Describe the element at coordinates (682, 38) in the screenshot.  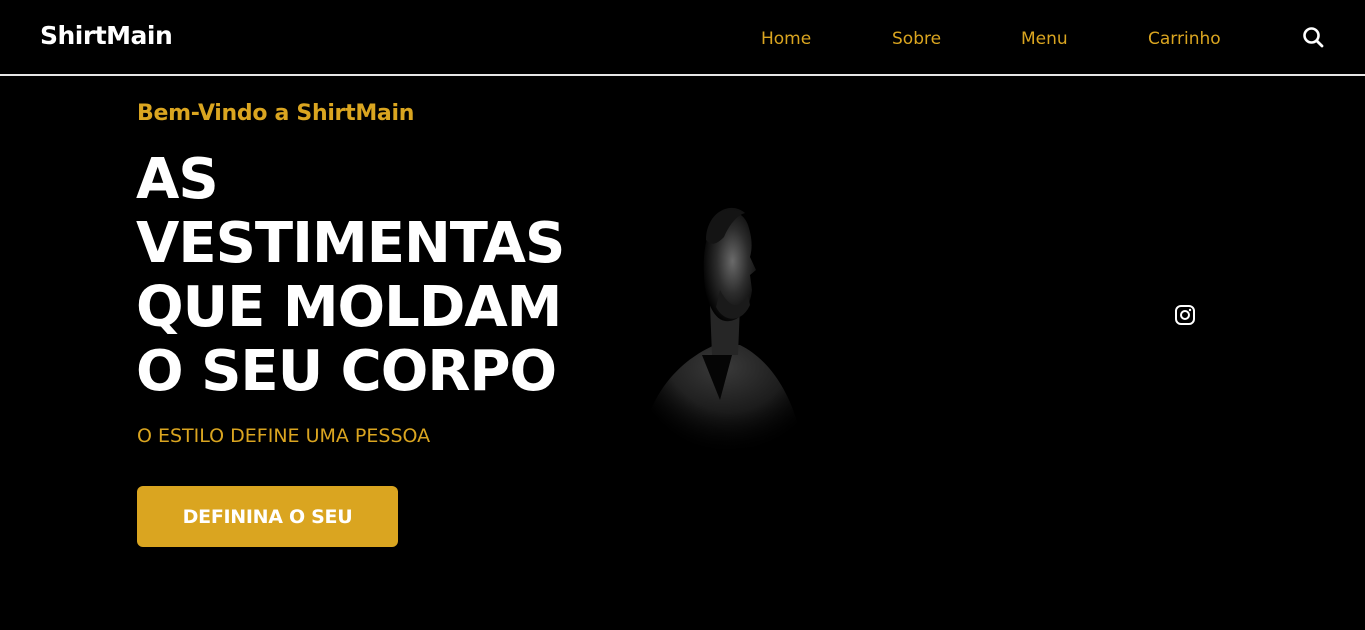
I see `header: ShirtMain Home Sobre Menu Carrinho` at that location.